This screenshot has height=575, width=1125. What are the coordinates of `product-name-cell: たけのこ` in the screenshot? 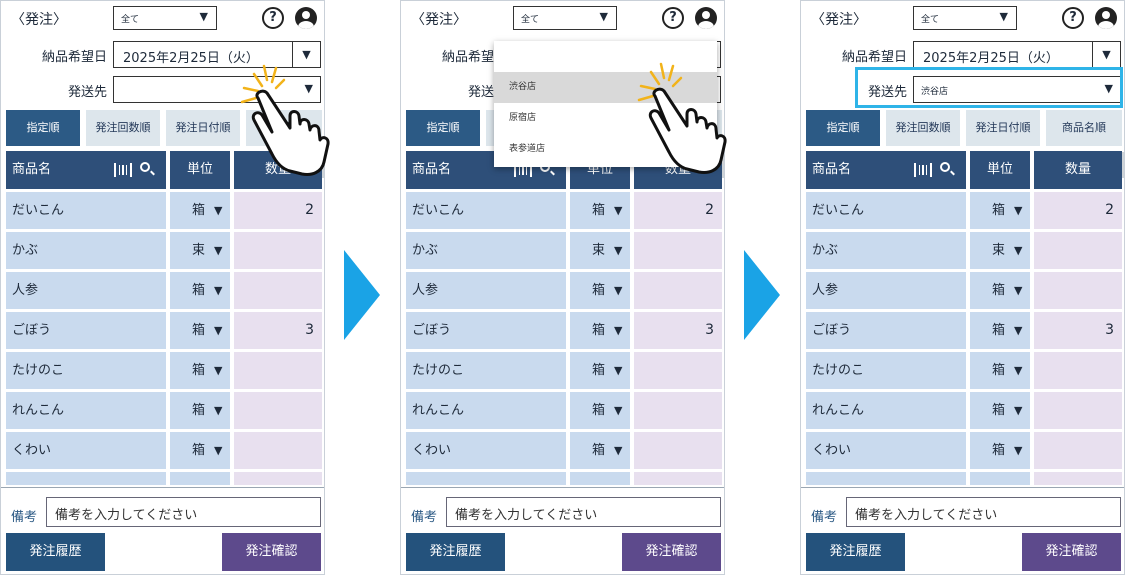 It's located at (486, 370).